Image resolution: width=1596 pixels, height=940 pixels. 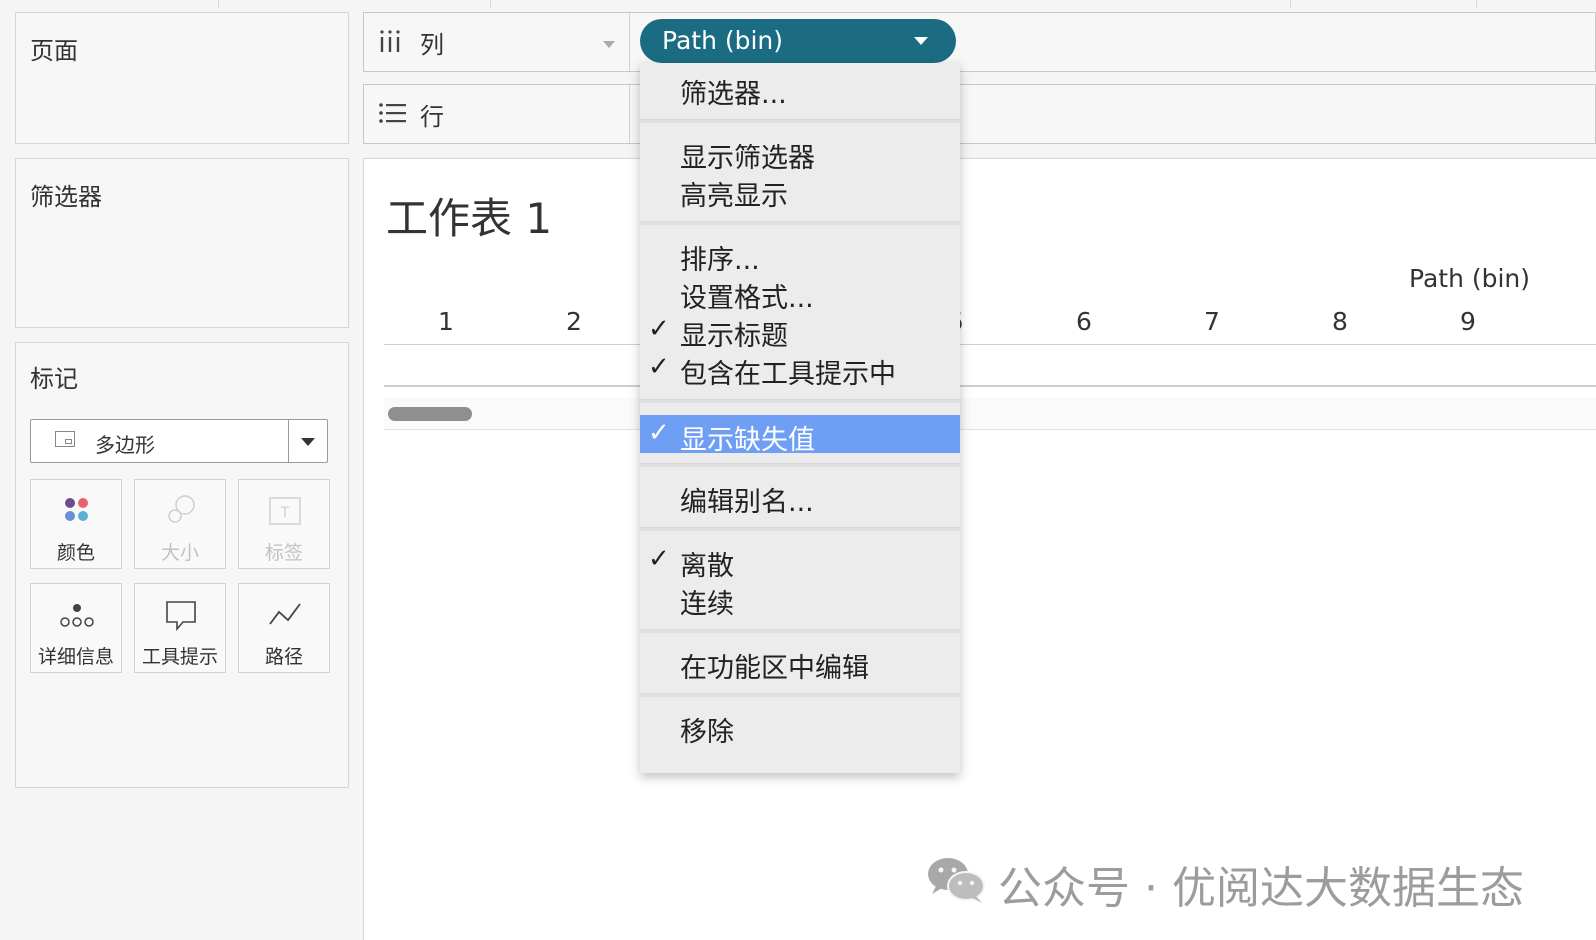 What do you see at coordinates (77, 615) in the screenshot?
I see `detail-icon` at bounding box center [77, 615].